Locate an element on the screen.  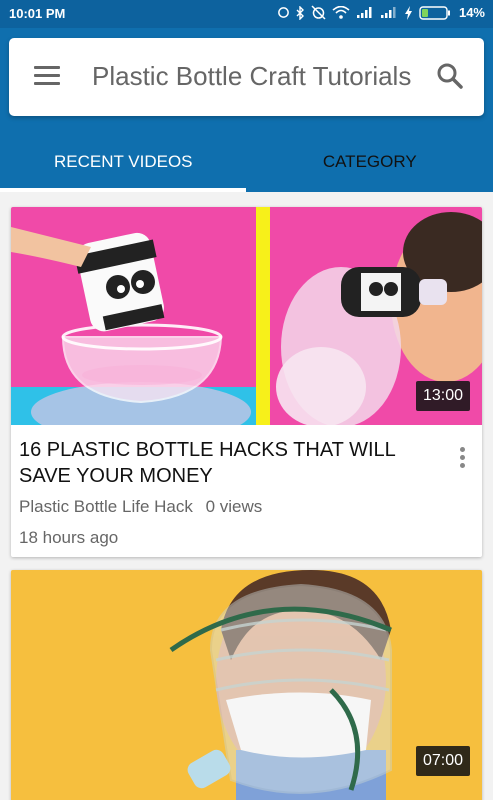
alarm-off-icon is located at coordinates (318, 12).